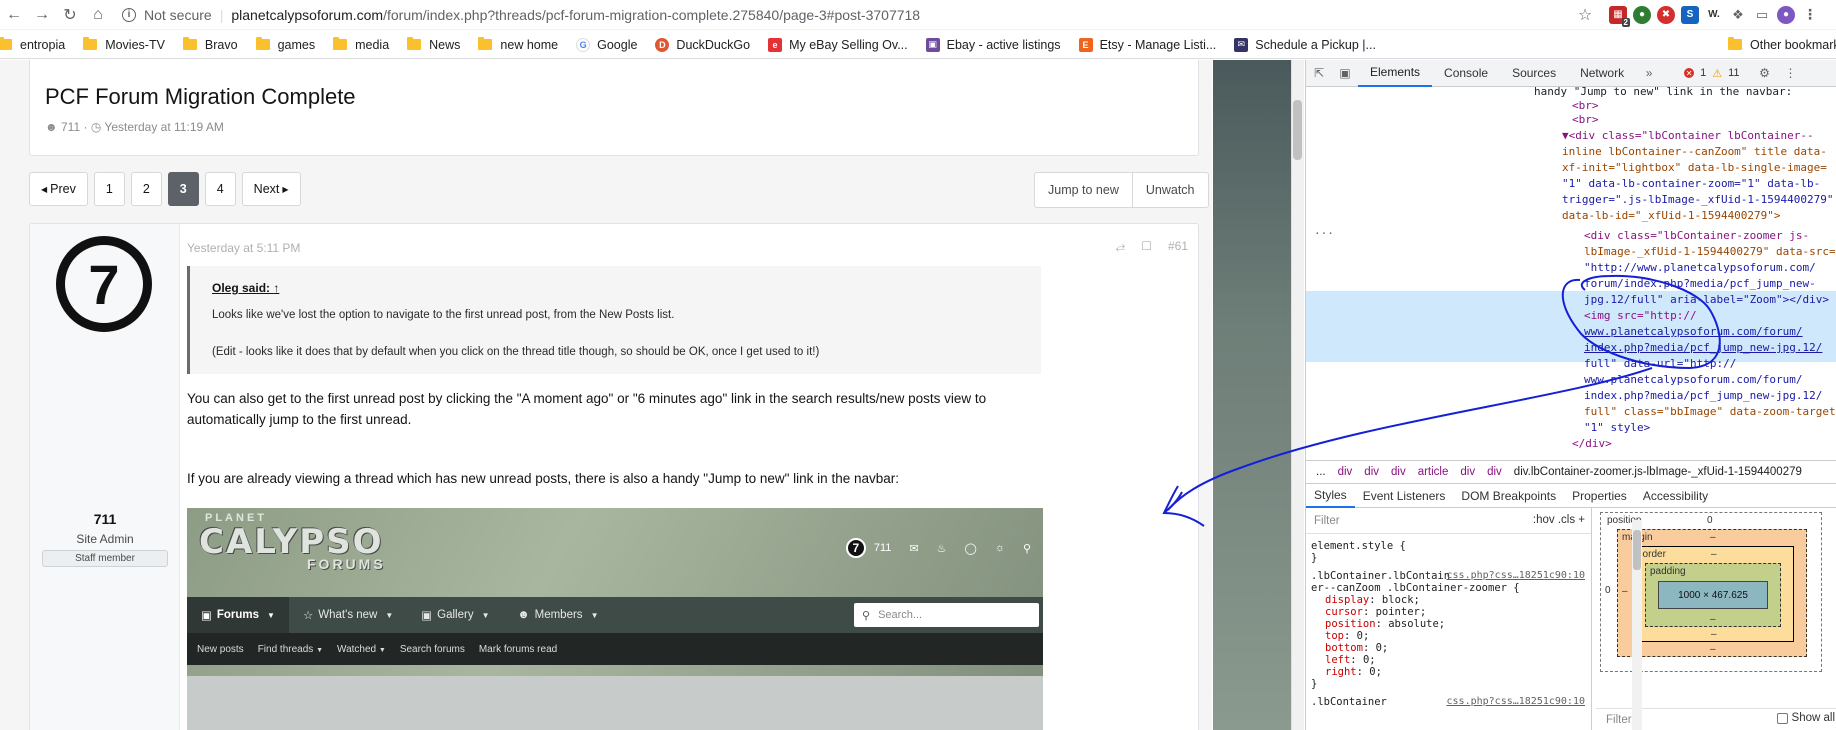 The height and width of the screenshot is (730, 1836). Describe the element at coordinates (1380, 576) in the screenshot. I see `rule-selector: .lbContainer.lbContain` at that location.